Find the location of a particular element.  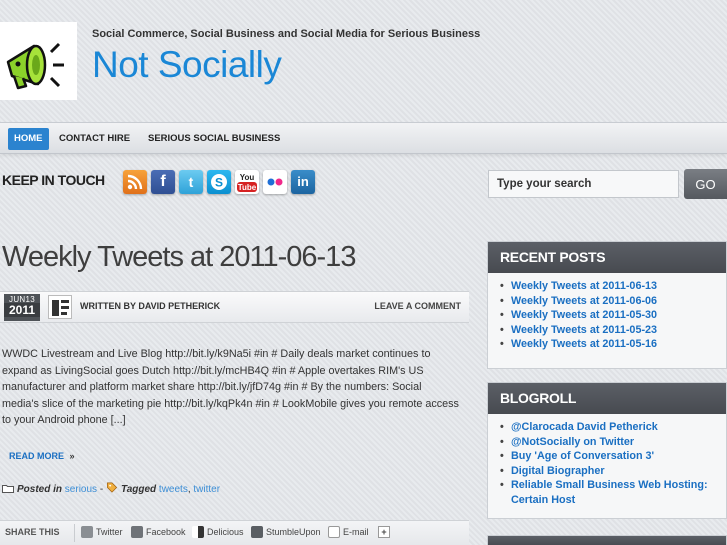

share-delicious-label: Delicious is located at coordinates (225, 532).